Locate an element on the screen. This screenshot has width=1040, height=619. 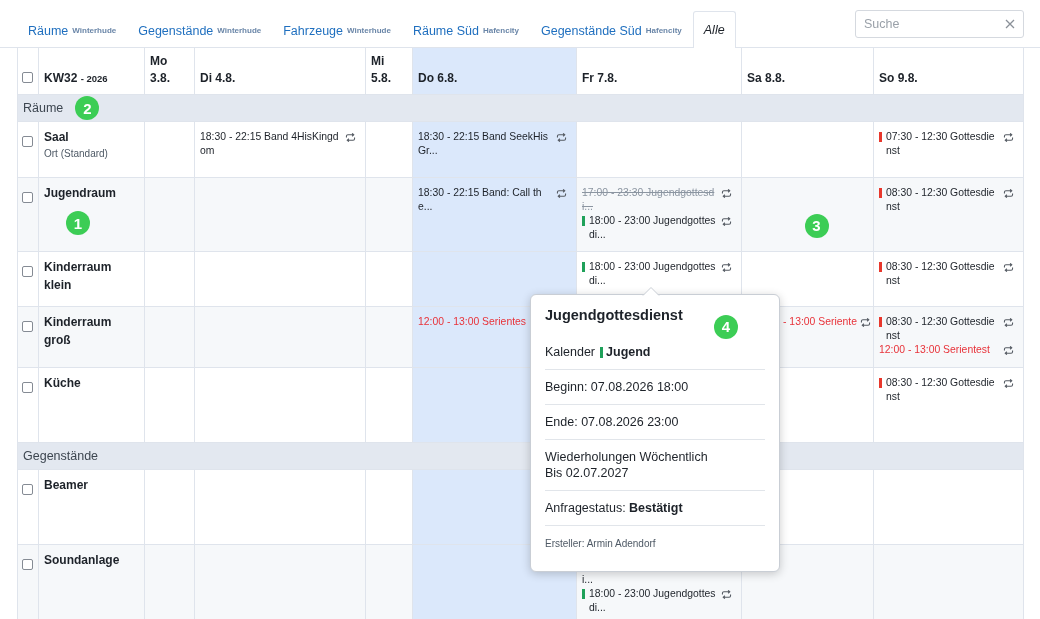
section-title: Gegenstände is located at coordinates (61, 456).